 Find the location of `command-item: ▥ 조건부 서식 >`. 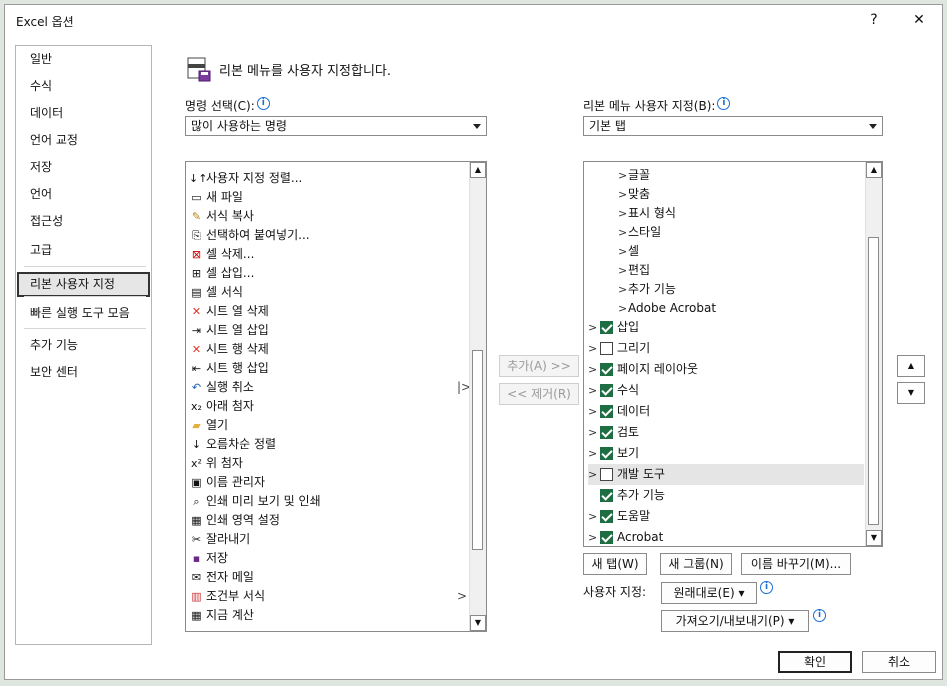

command-item: ▥ 조건부 서식 > is located at coordinates (328, 596).